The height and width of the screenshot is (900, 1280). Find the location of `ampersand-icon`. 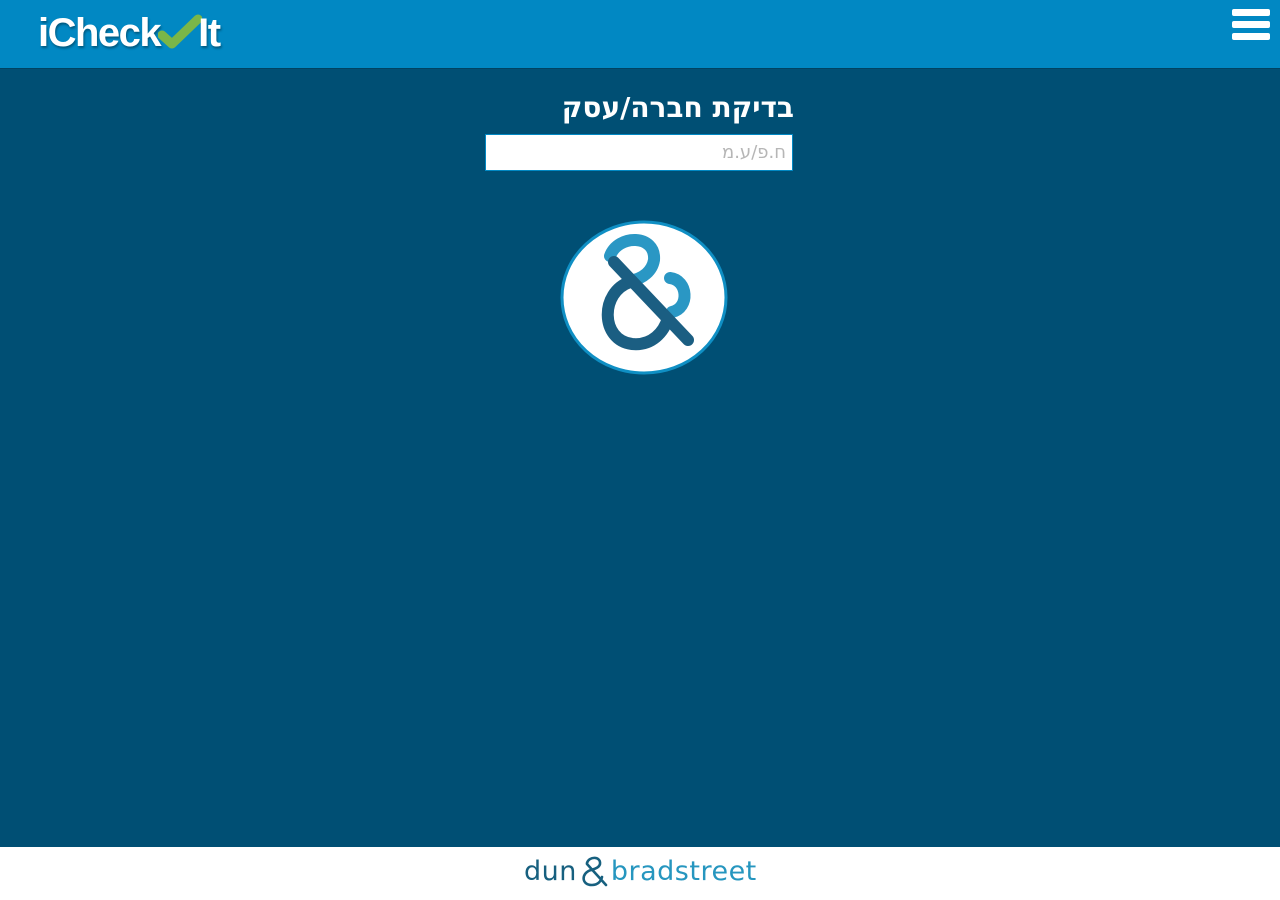

ampersand-icon is located at coordinates (595, 871).